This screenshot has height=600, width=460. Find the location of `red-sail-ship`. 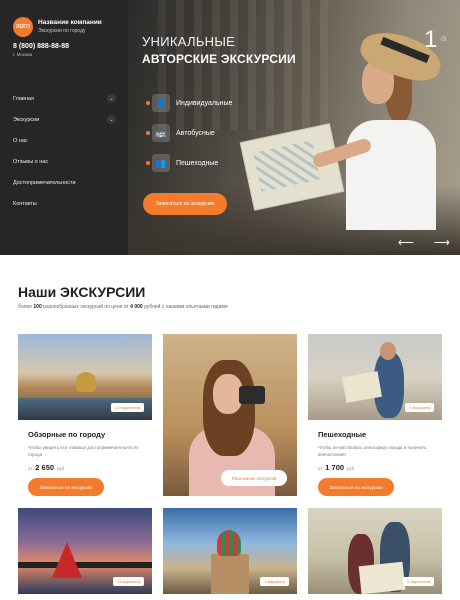

red-sail-ship is located at coordinates (67, 560).